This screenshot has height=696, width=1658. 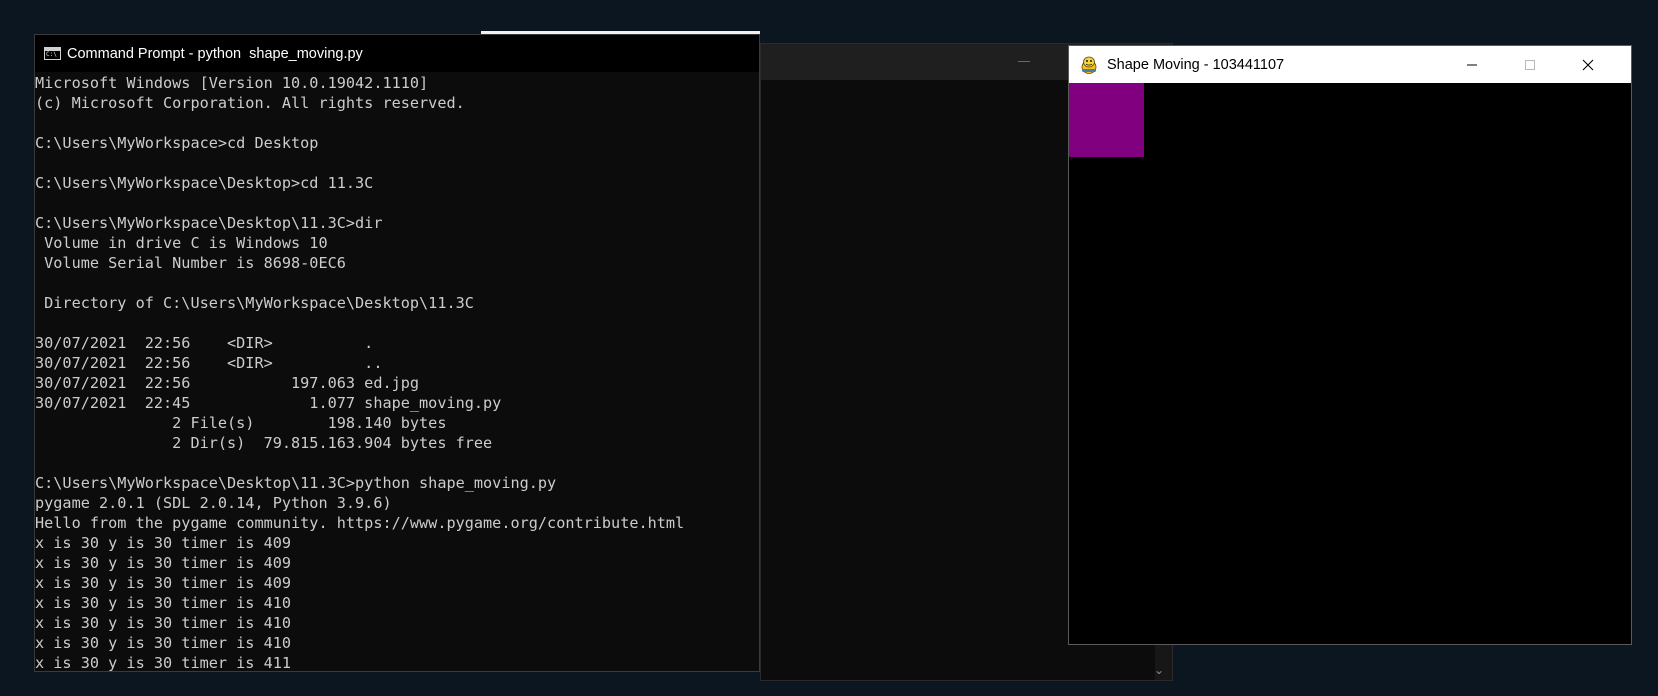 What do you see at coordinates (1089, 65) in the screenshot?
I see `pygame-snake-icon` at bounding box center [1089, 65].